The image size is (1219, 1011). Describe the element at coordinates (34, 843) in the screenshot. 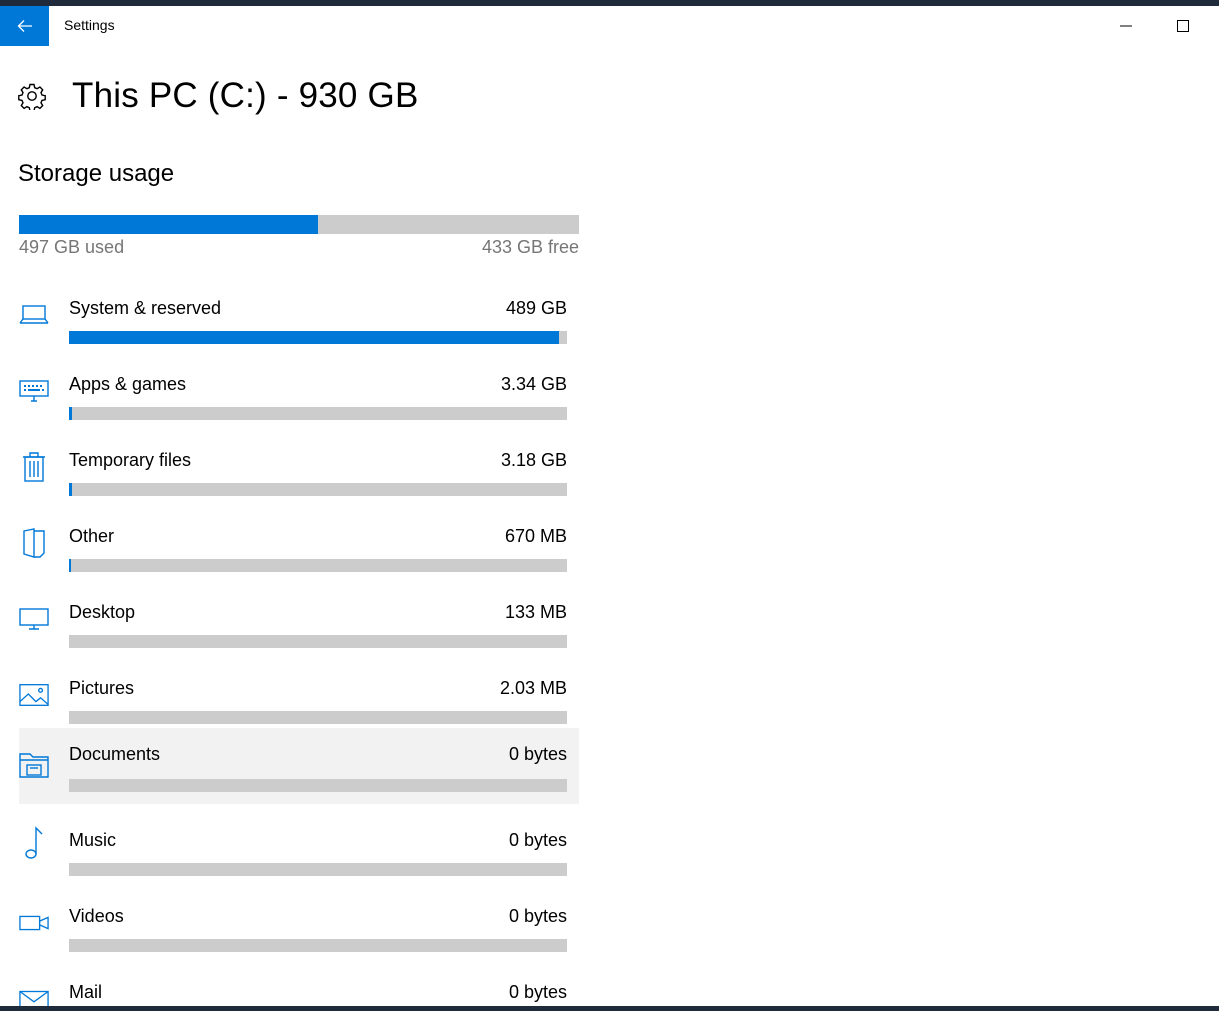

I see `music-note-icon` at that location.